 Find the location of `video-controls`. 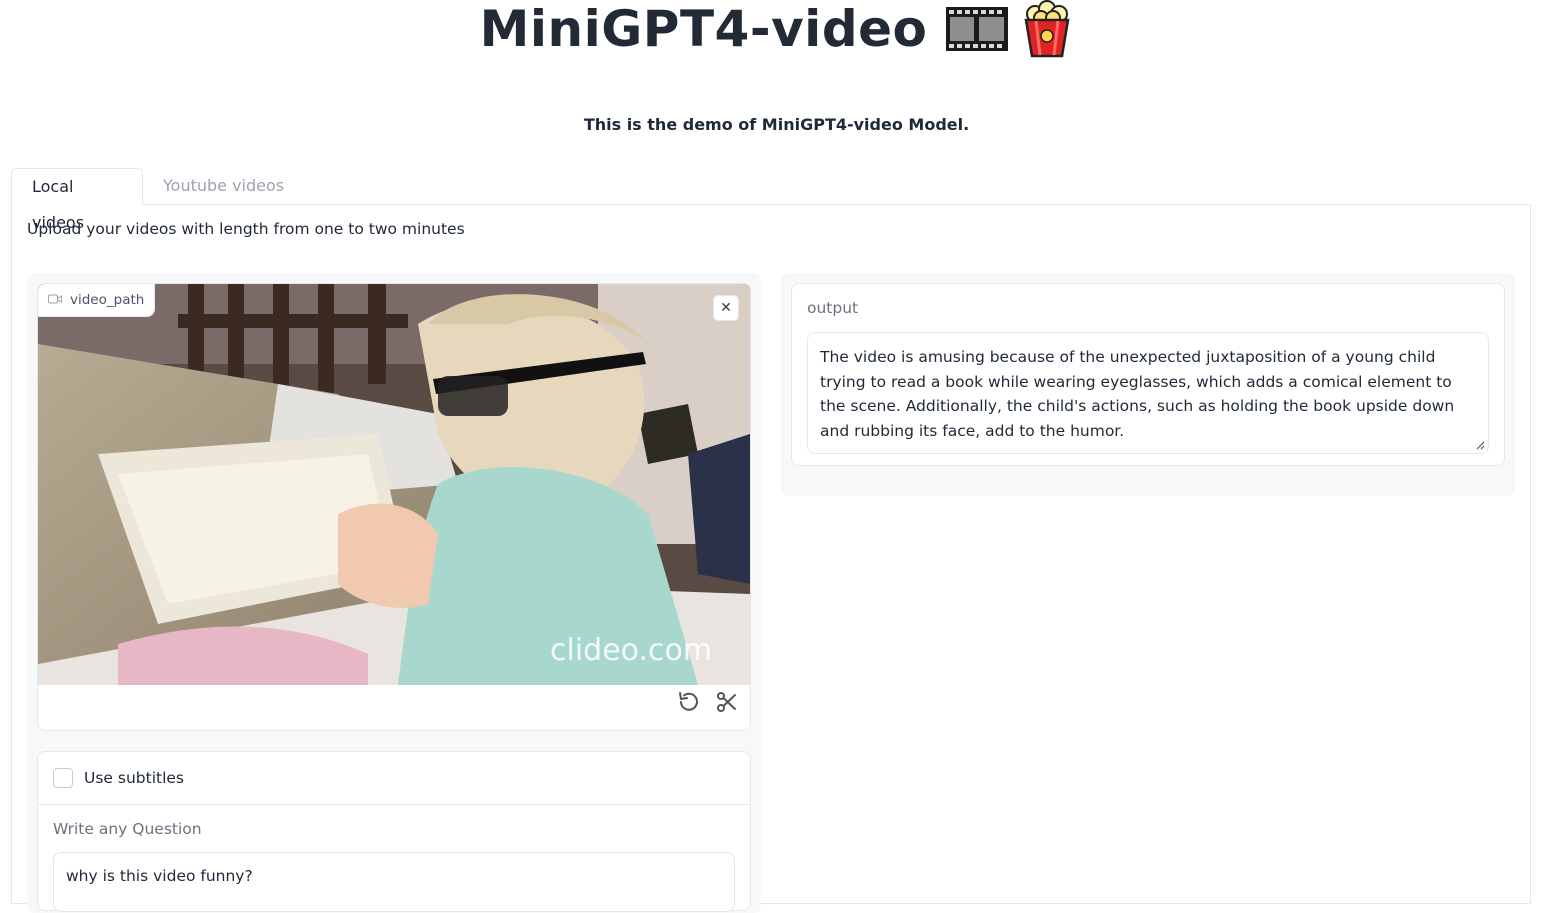

video-controls is located at coordinates (708, 702).